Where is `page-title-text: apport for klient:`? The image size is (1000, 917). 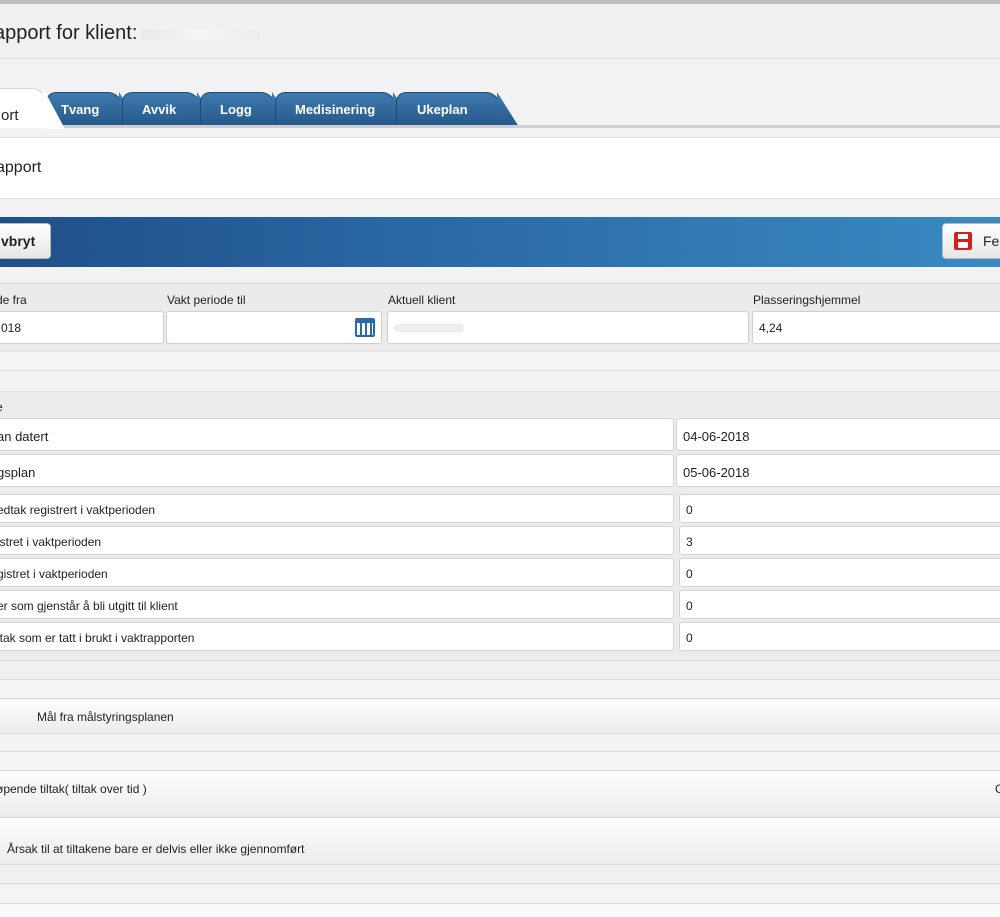
page-title-text: apport for klient: is located at coordinates (69, 33).